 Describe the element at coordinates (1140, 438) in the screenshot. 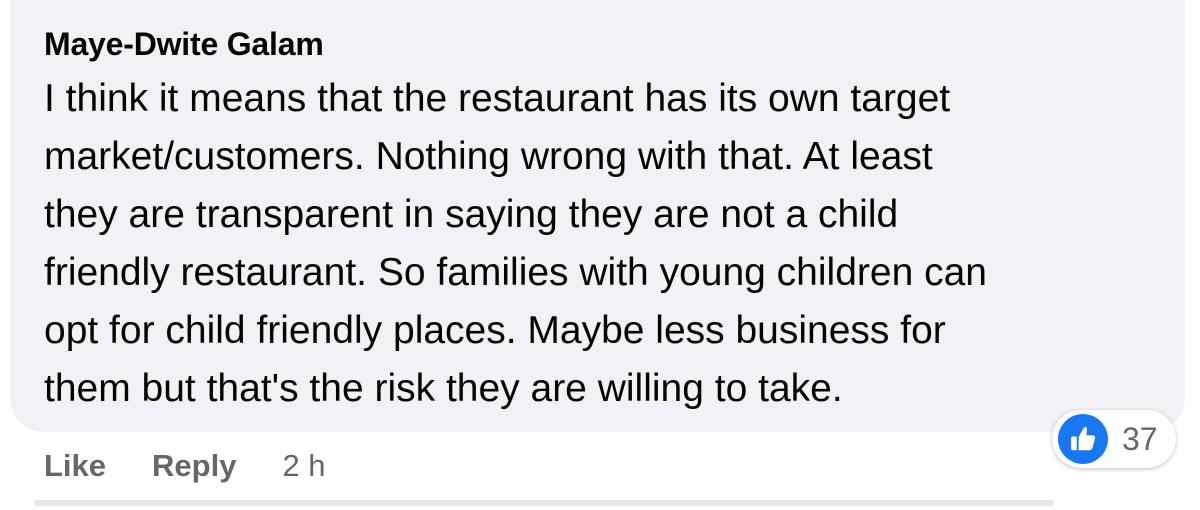

I see `reaction-count: 37` at that location.